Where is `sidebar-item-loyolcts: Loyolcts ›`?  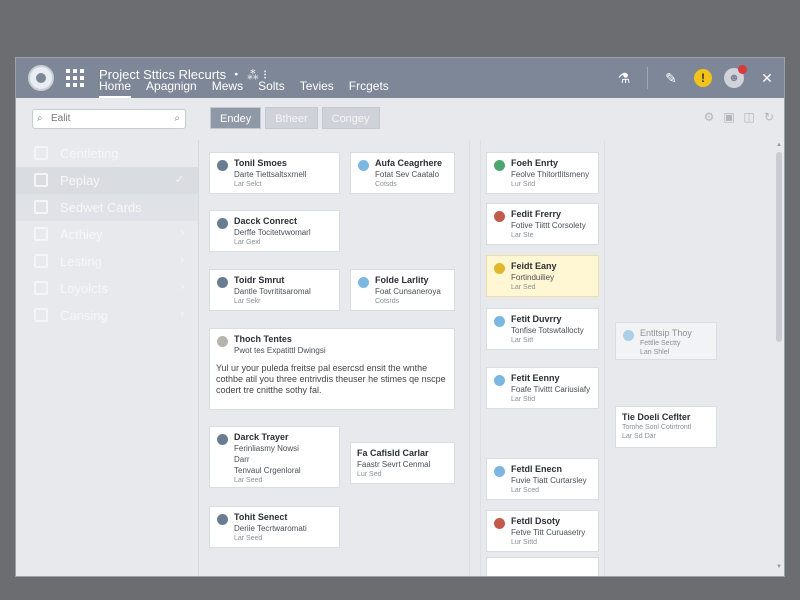
sidebar-item-loyolcts: Loyolcts › is located at coordinates (107, 288).